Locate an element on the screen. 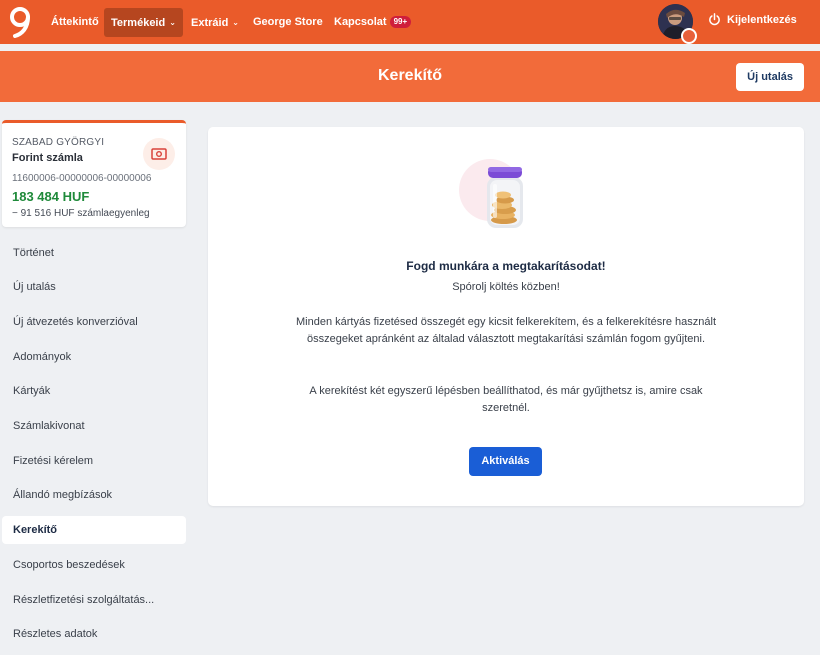  sidebar-item-label: Kerekítő is located at coordinates (35, 530).